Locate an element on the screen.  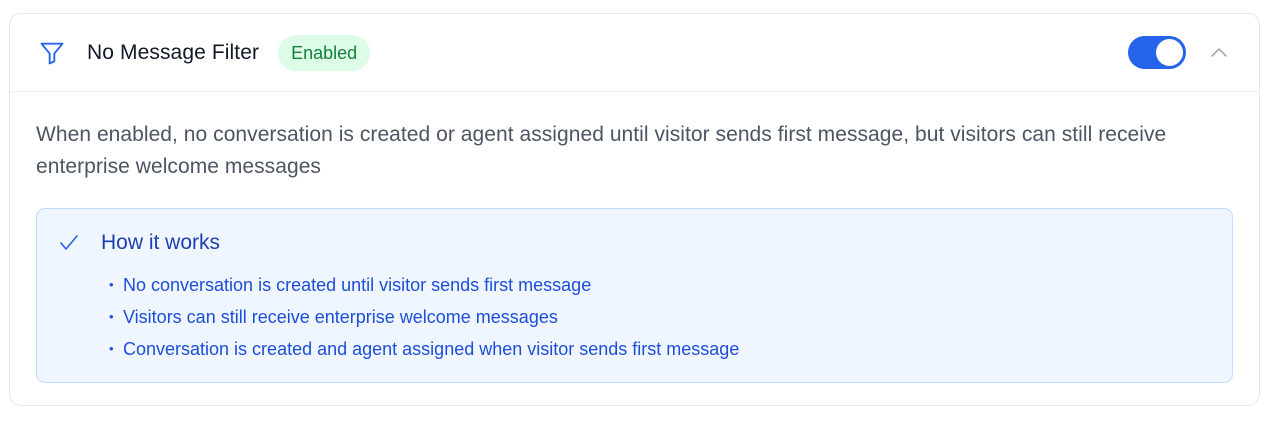
card-title: No Message Filter is located at coordinates (173, 52).